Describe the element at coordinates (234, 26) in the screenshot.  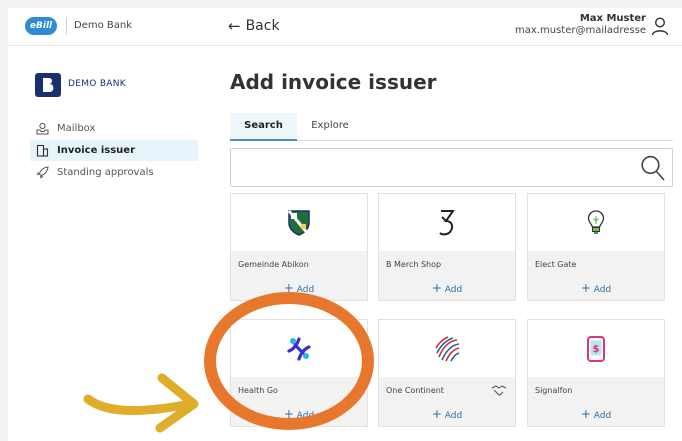
I see `back-arrow-icon: ←` at that location.